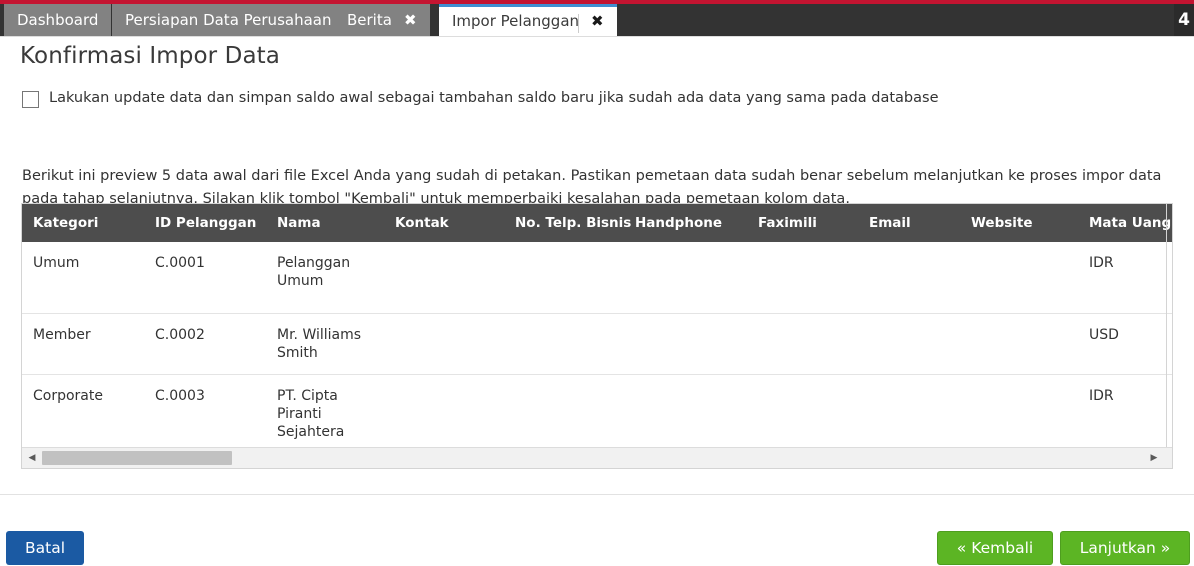  I want to click on cell-id-pelanggan: C.0003, so click(205, 410).